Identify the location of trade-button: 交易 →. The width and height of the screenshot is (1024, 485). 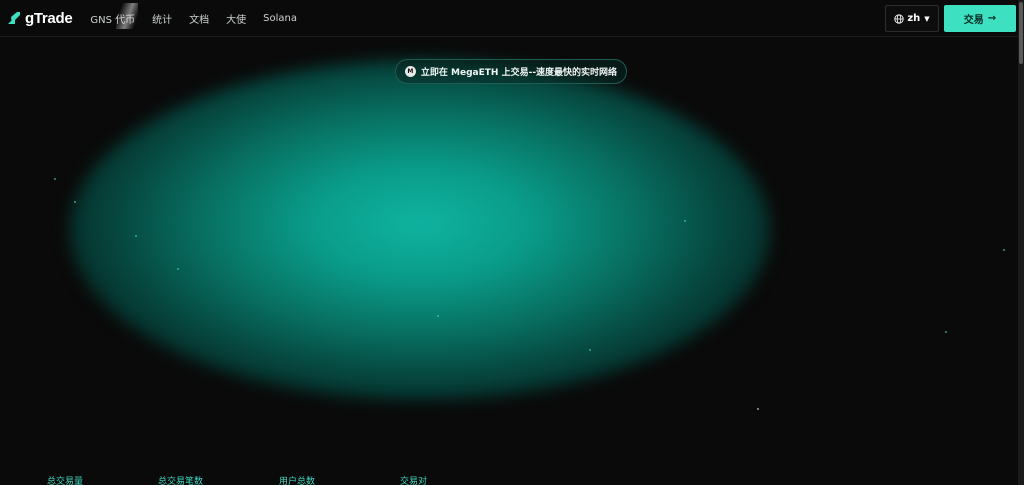
(980, 18).